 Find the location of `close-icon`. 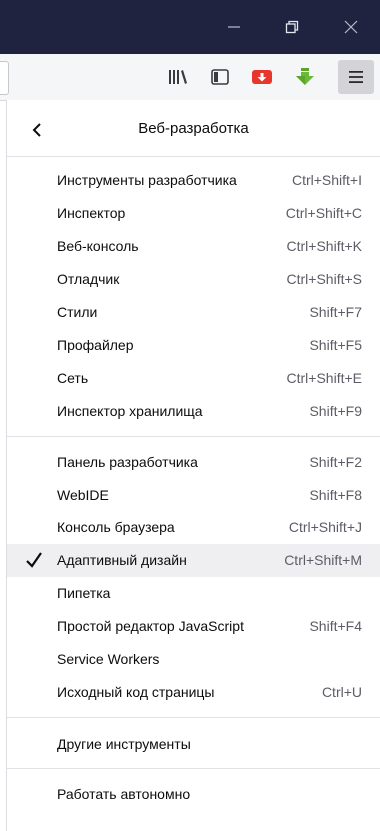

close-icon is located at coordinates (351, 27).